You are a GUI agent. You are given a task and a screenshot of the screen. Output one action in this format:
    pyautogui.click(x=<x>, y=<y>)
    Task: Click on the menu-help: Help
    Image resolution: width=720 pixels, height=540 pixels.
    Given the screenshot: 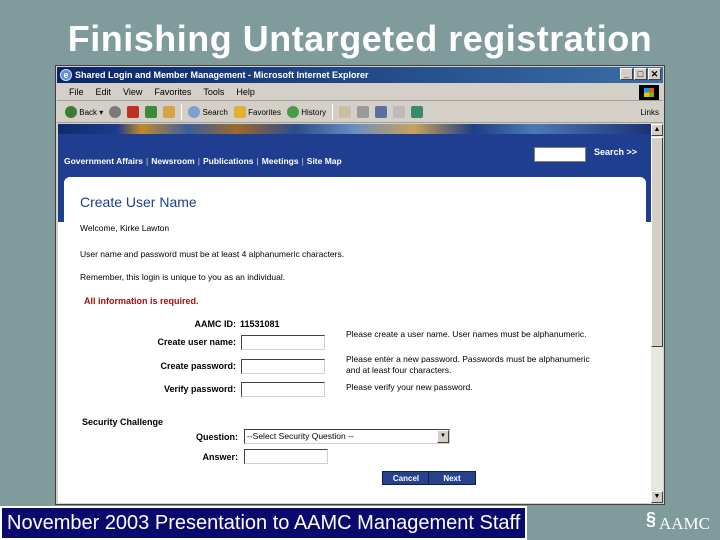 What is the action you would take?
    pyautogui.click(x=245, y=92)
    